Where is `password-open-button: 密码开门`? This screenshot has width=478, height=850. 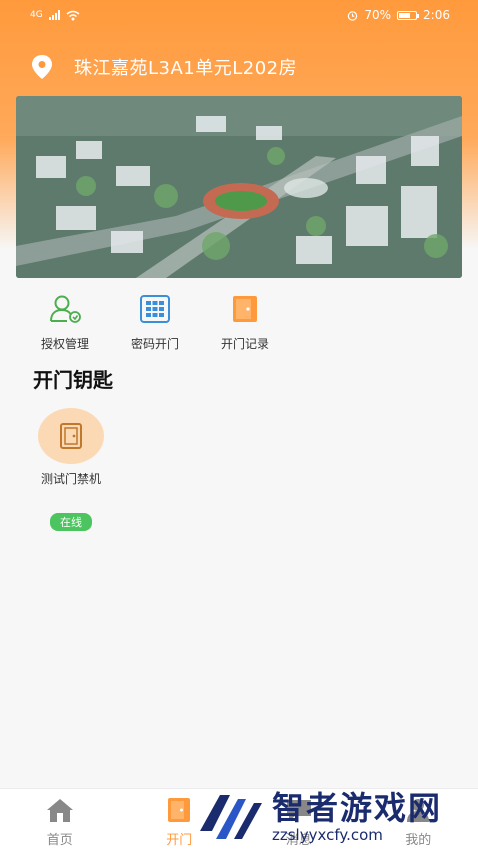
password-open-button: 密码开门 is located at coordinates (155, 322).